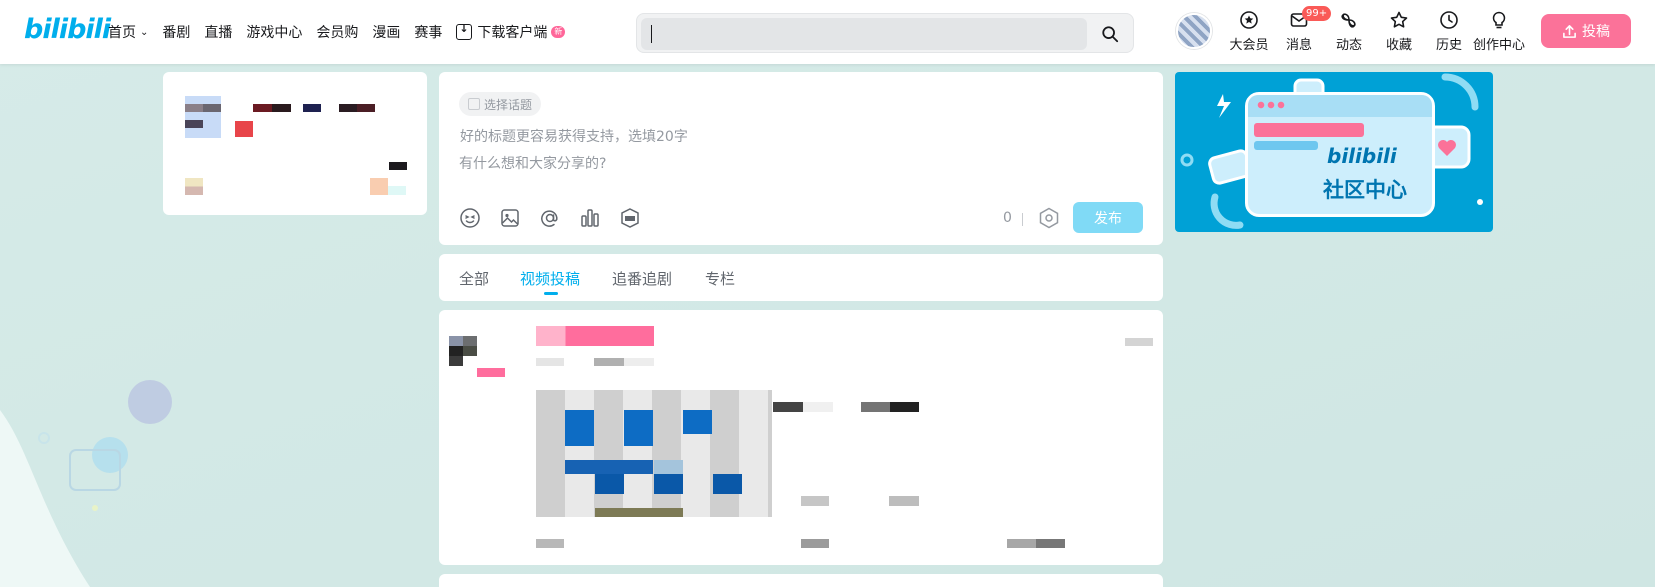 The height and width of the screenshot is (587, 1655). Describe the element at coordinates (122, 33) in the screenshot. I see `nav-home-label: 首页` at that location.